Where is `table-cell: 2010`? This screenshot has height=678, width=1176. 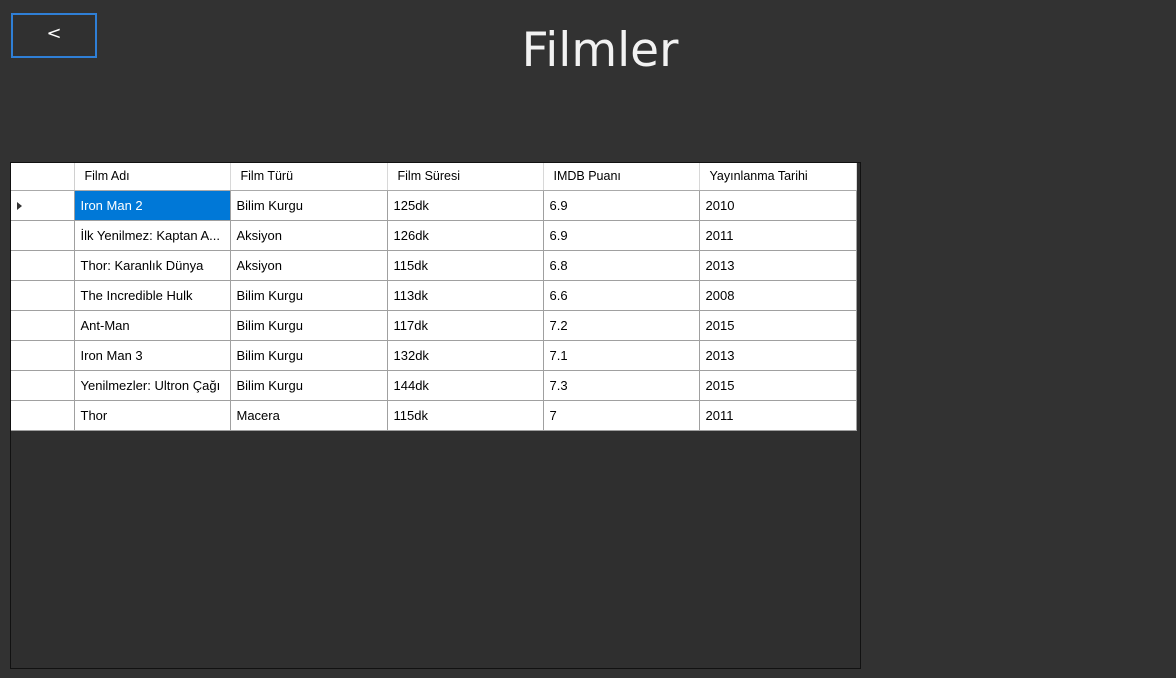
table-cell: 2010 is located at coordinates (778, 205).